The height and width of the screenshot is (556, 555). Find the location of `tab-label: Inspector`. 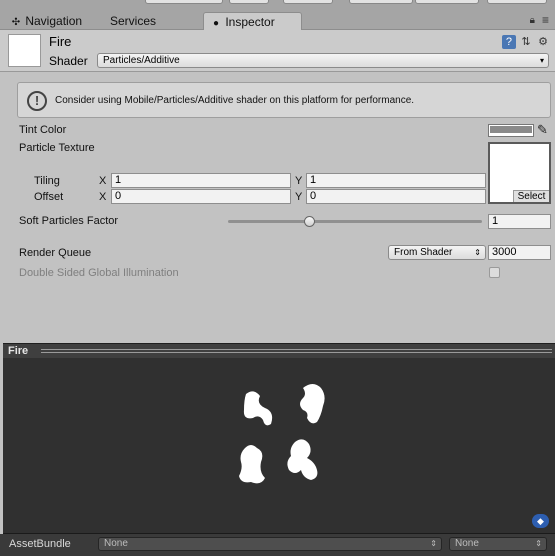

tab-label: Inspector is located at coordinates (250, 22).